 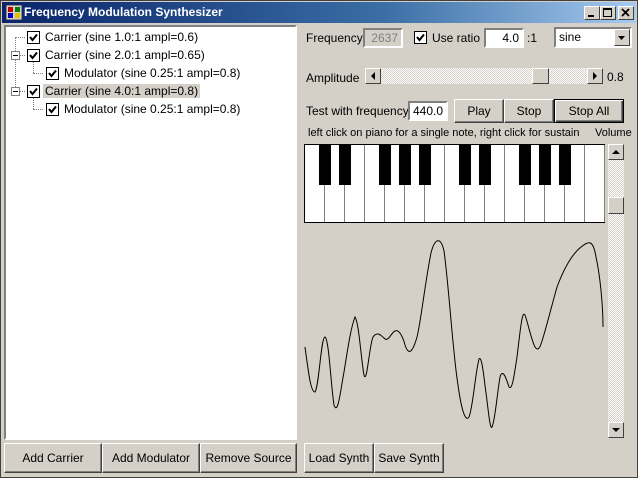 What do you see at coordinates (595, 183) in the screenshot?
I see `piano-white-key` at bounding box center [595, 183].